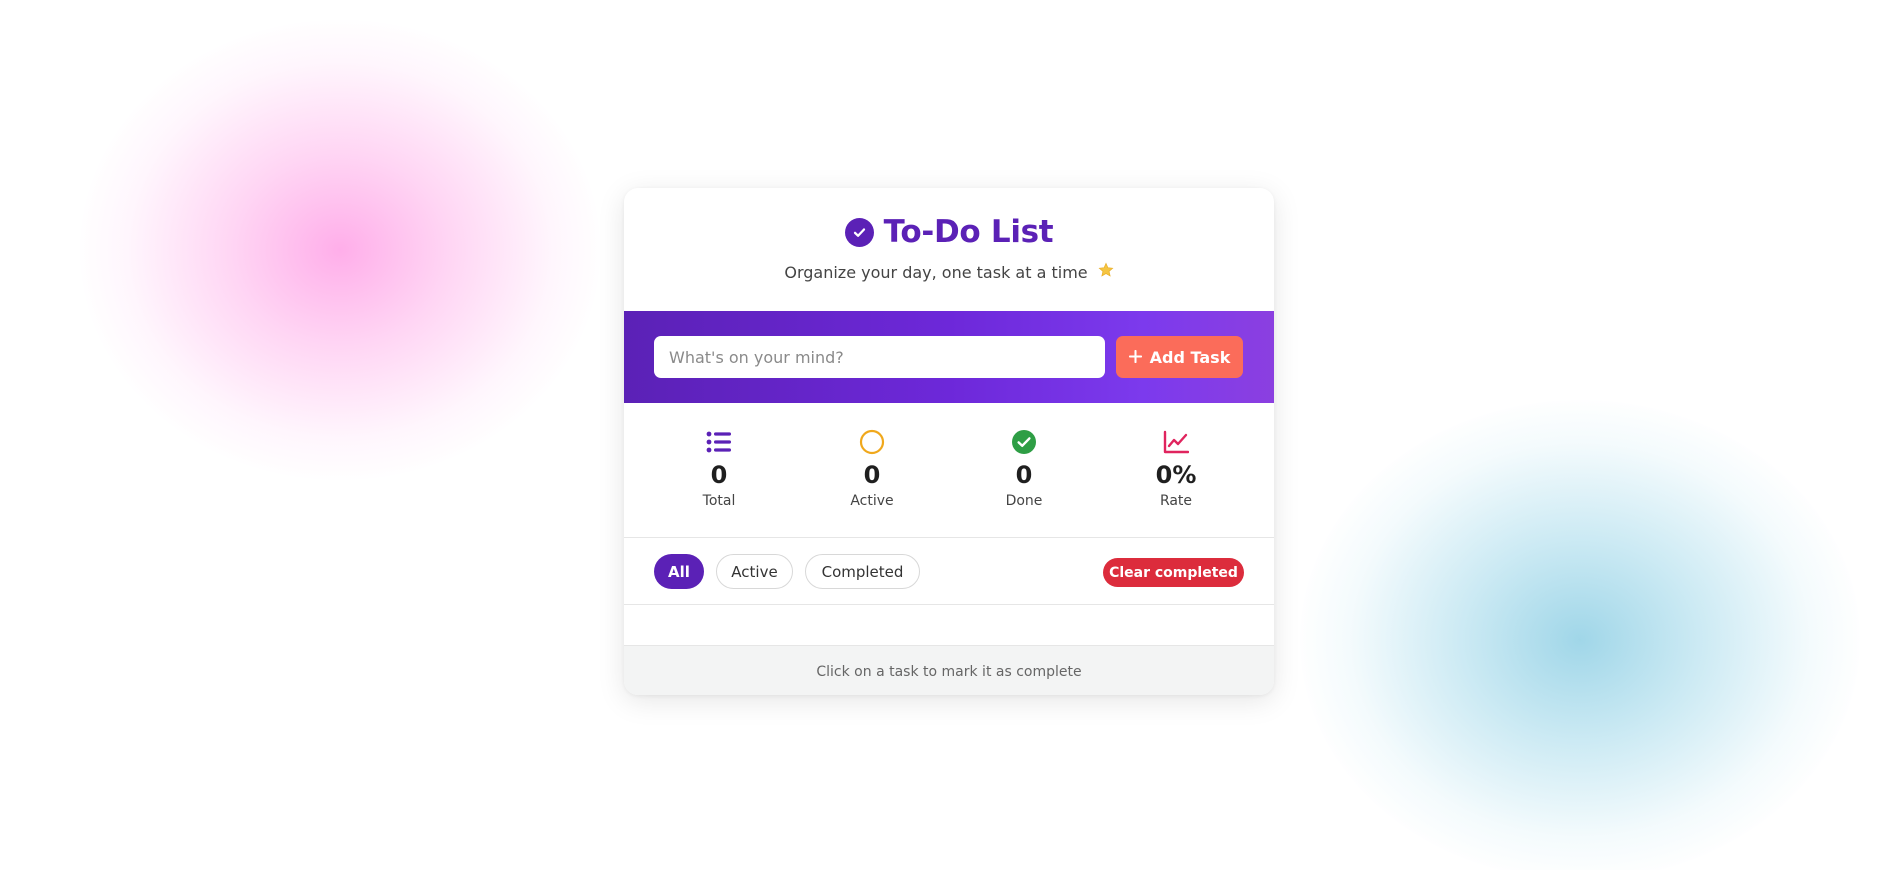 The image size is (1901, 870). What do you see at coordinates (1176, 501) in the screenshot?
I see `stat-rate-label: Rate` at bounding box center [1176, 501].